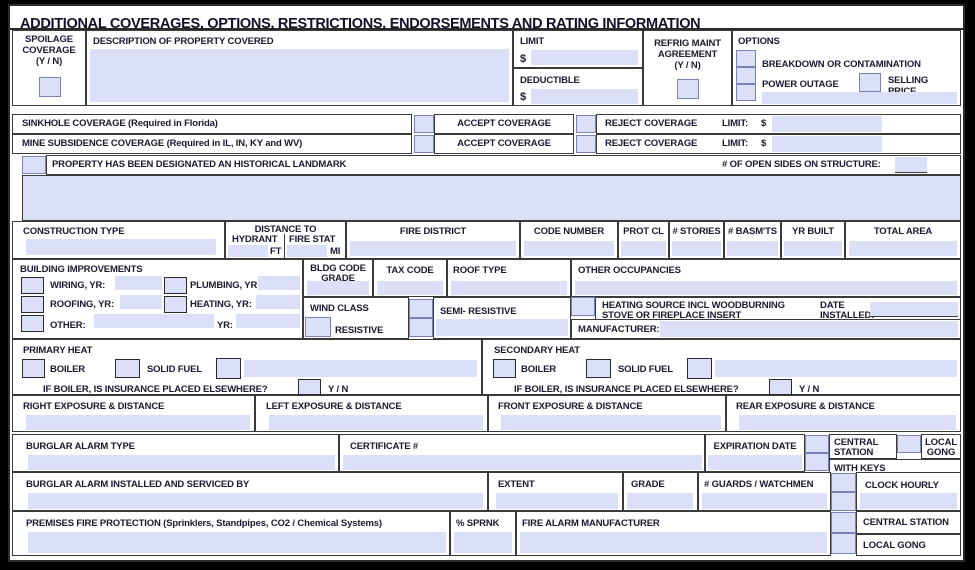 The image size is (975, 570). Describe the element at coordinates (586, 144) in the screenshot. I see `mine-reject-checkbox` at that location.